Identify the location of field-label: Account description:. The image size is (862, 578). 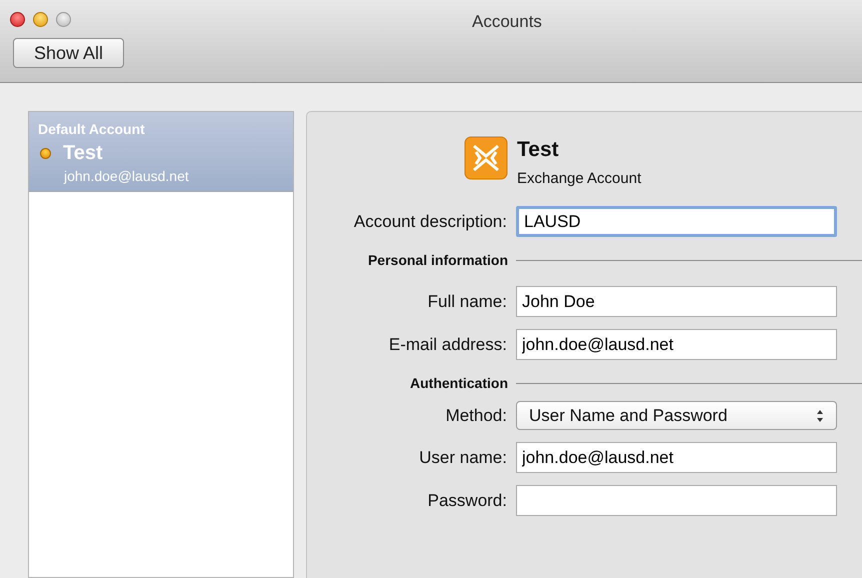
(430, 221).